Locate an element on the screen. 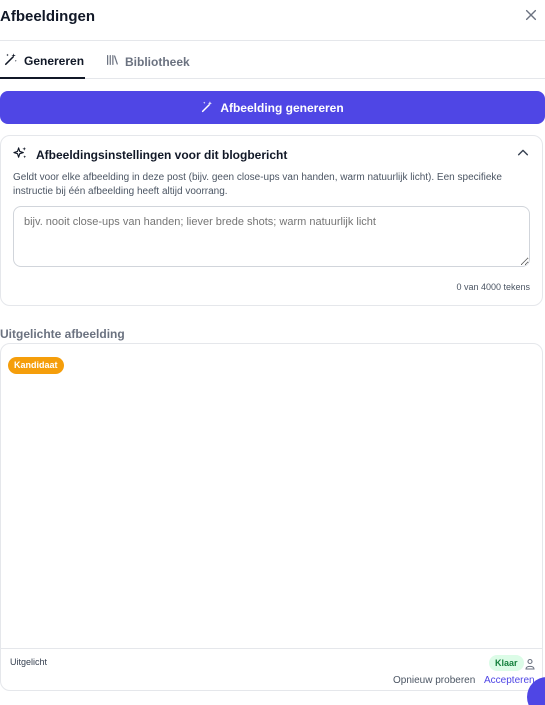  generate-image-button: Afbeelding genereren is located at coordinates (272, 107).